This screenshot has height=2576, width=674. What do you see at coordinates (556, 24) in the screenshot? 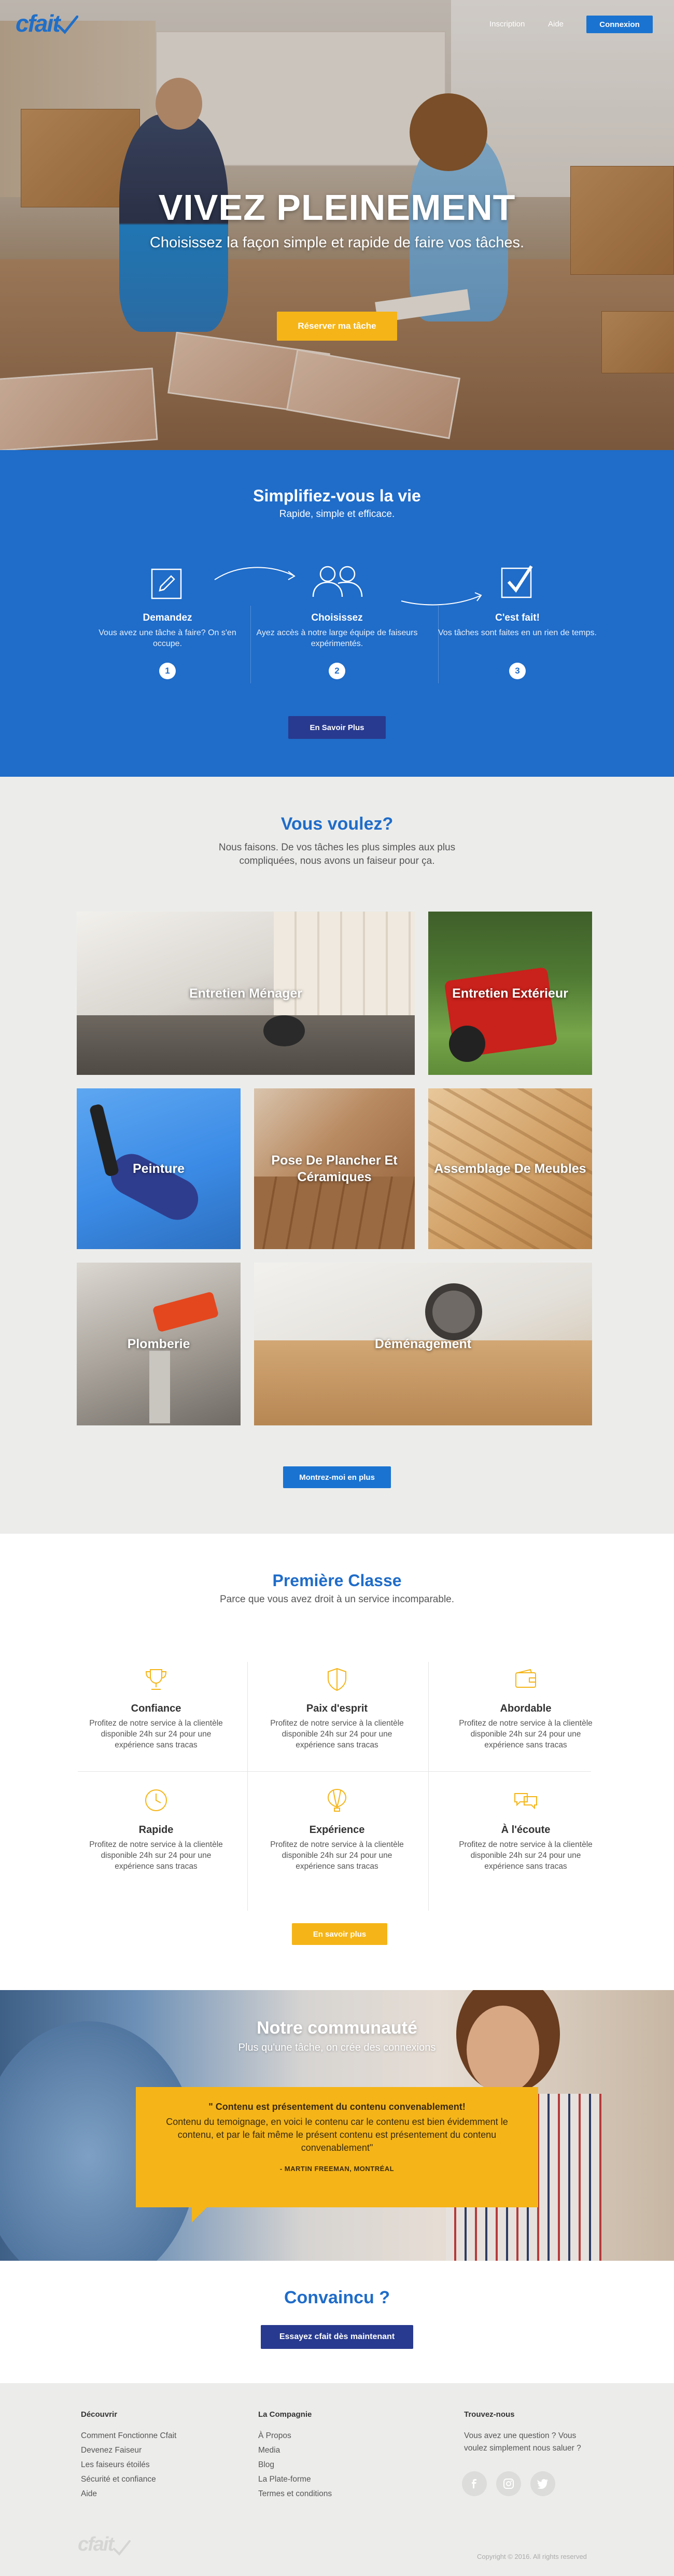
I see `nav-aide: Aide` at bounding box center [556, 24].